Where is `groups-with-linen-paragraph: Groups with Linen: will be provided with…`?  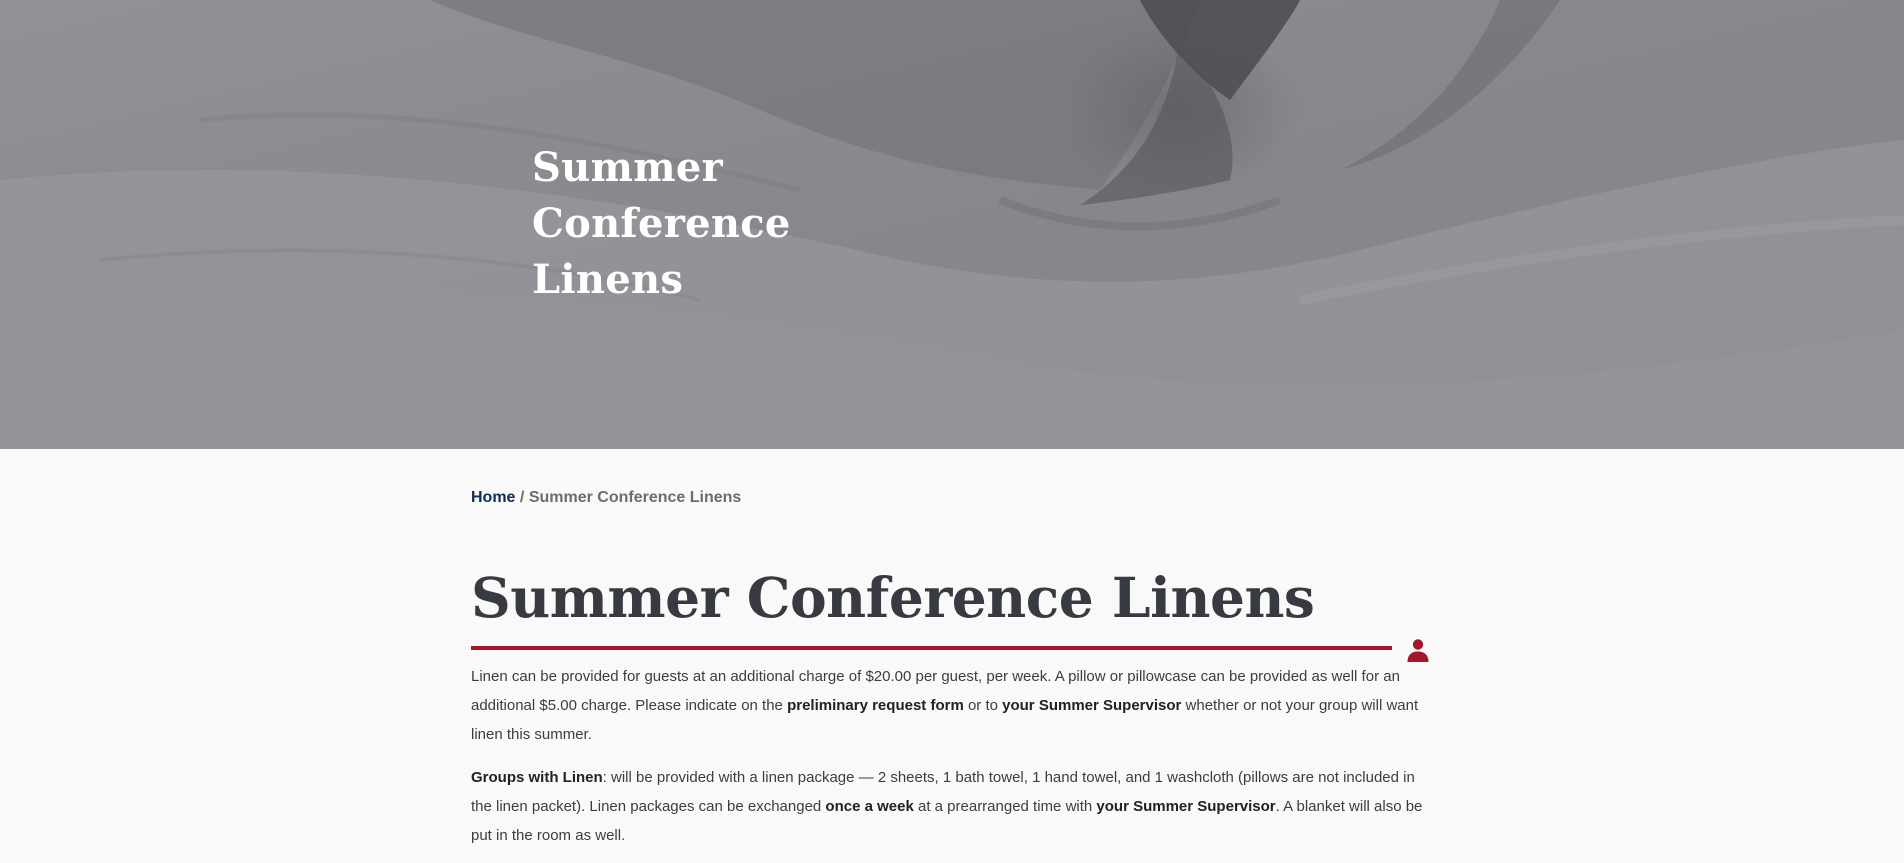
groups-with-linen-paragraph: Groups with Linen: will be provided with… is located at coordinates (952, 806).